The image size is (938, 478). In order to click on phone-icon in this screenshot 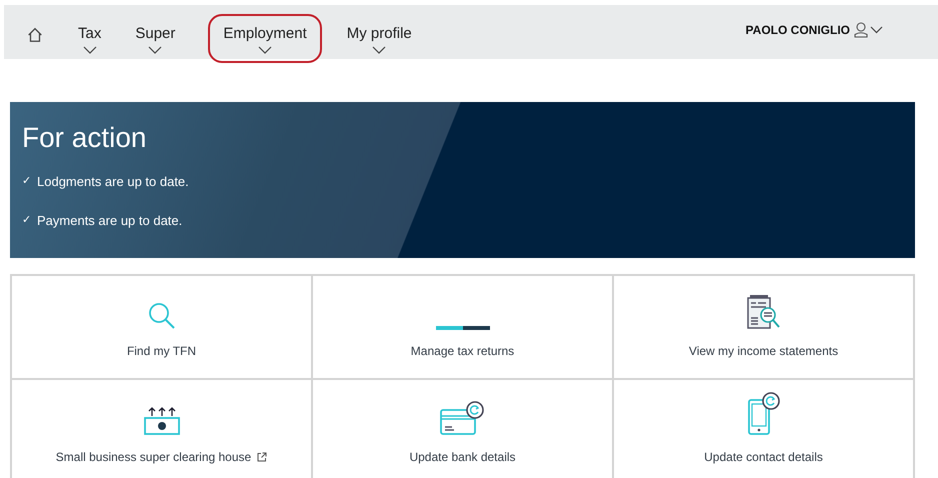, I will do `click(763, 414)`.